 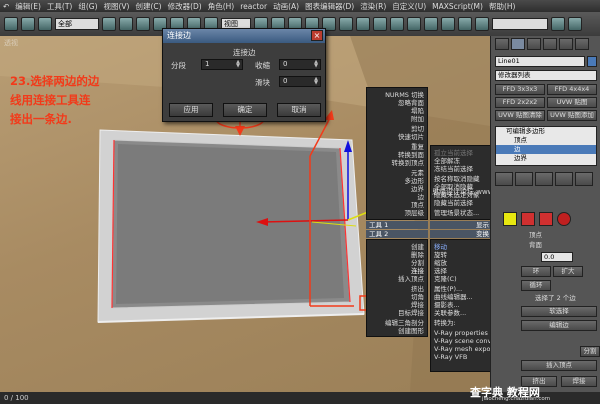 What do you see at coordinates (417, 147) in the screenshot?
I see `quad-item-repeat: 重复` at bounding box center [417, 147].